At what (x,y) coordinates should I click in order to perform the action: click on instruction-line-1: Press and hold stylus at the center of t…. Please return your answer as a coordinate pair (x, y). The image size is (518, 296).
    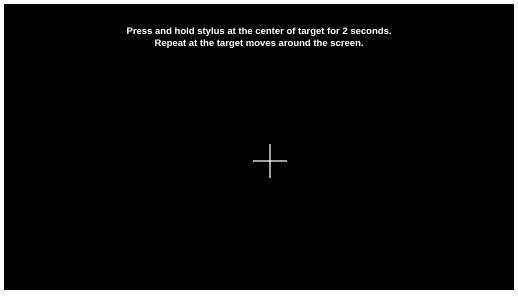
    Looking at the image, I should click on (259, 31).